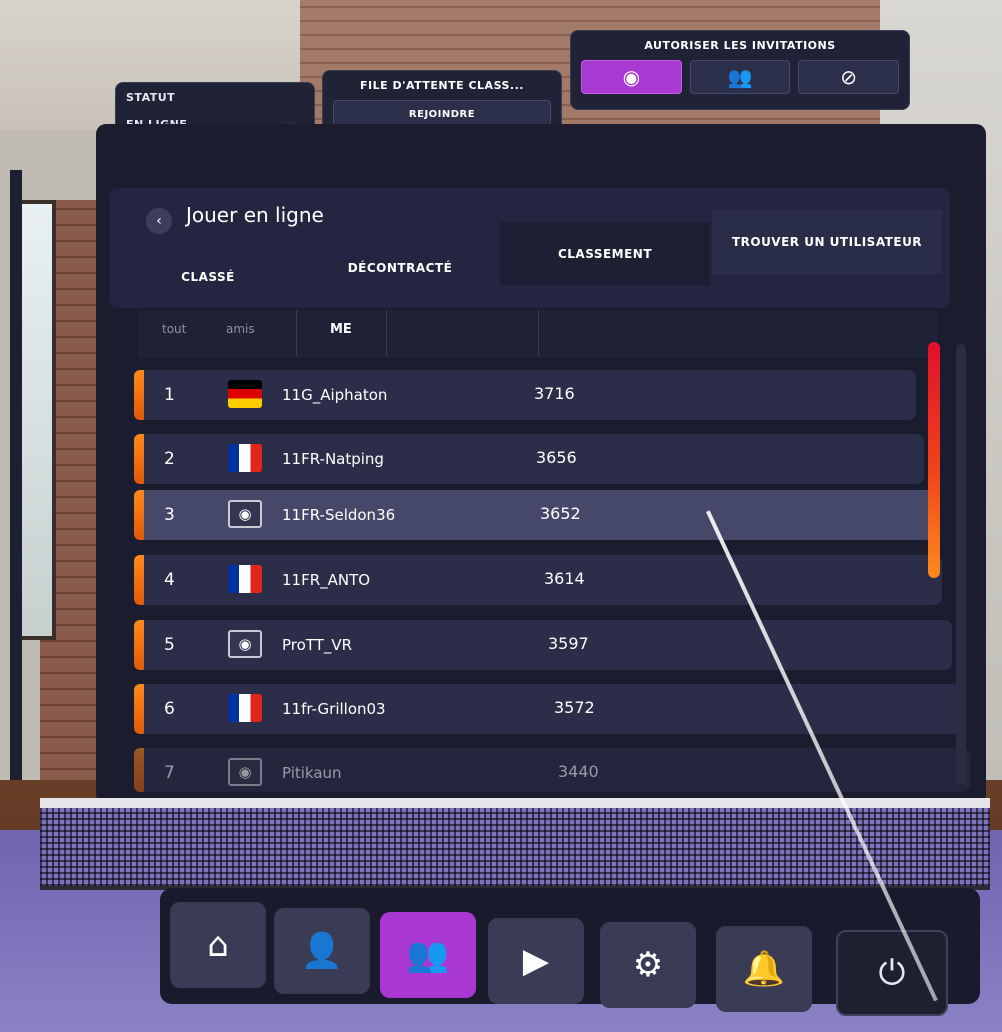 This screenshot has width=1002, height=1032. I want to click on row-score: 3652, so click(560, 513).